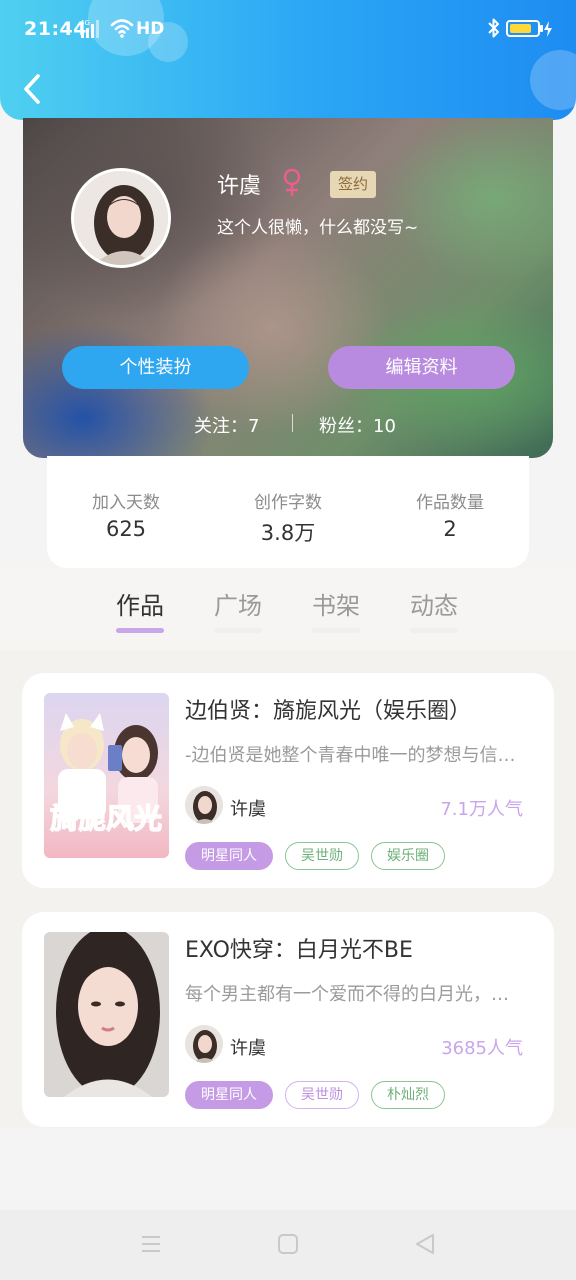 This screenshot has width=576, height=1280. What do you see at coordinates (226, 425) in the screenshot?
I see `following-count: 关注：7` at bounding box center [226, 425].